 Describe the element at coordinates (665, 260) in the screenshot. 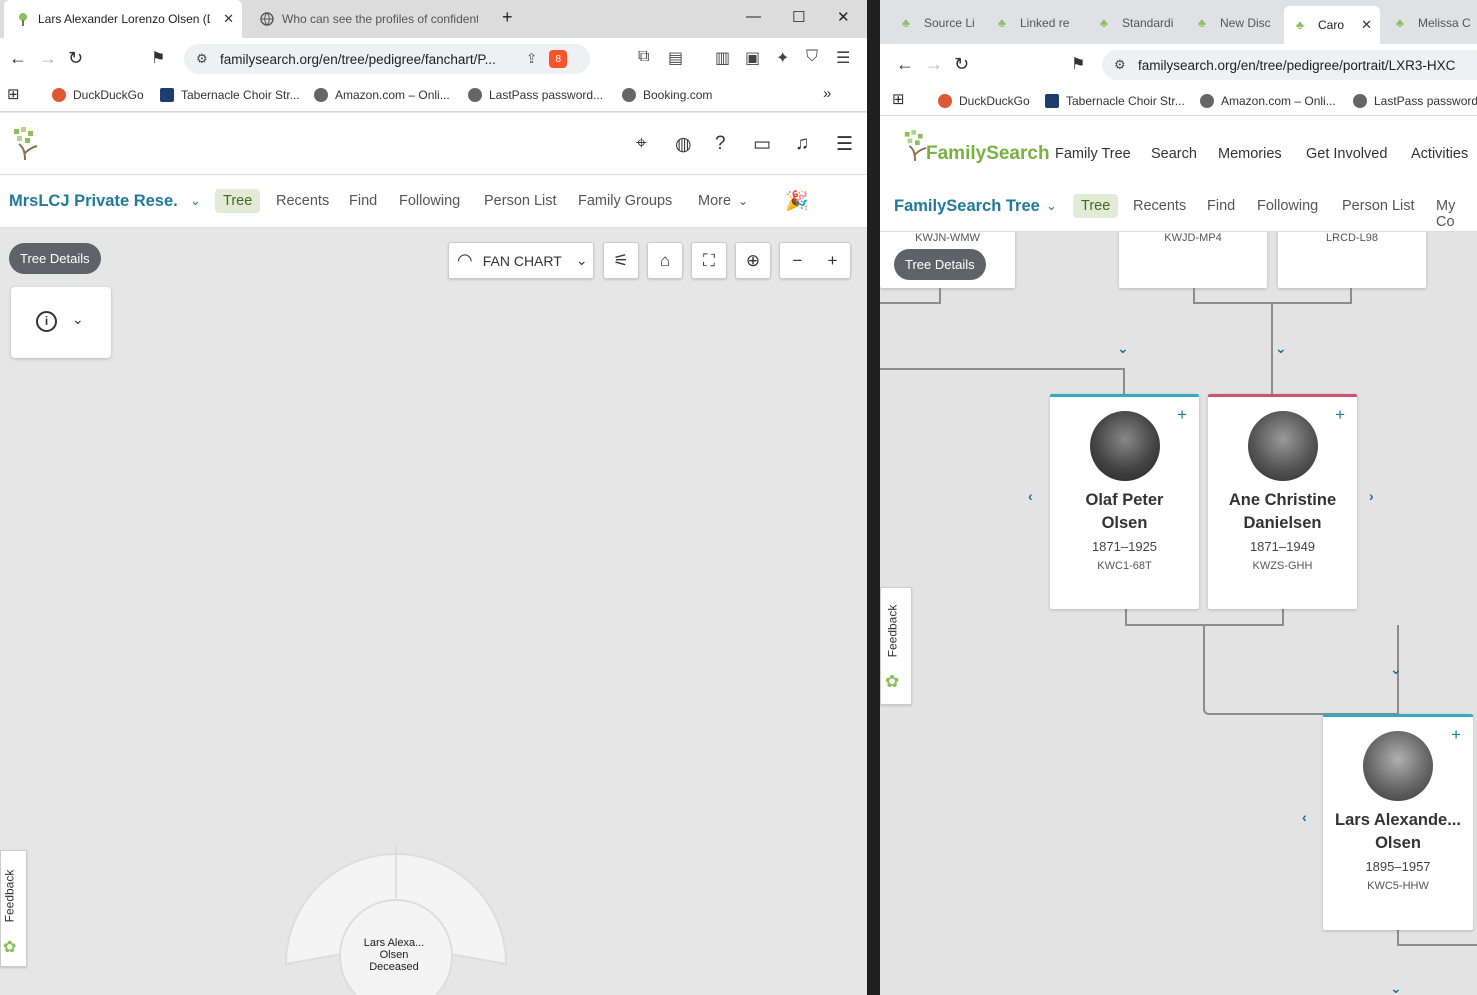

I see `home-button: ⌂` at that location.